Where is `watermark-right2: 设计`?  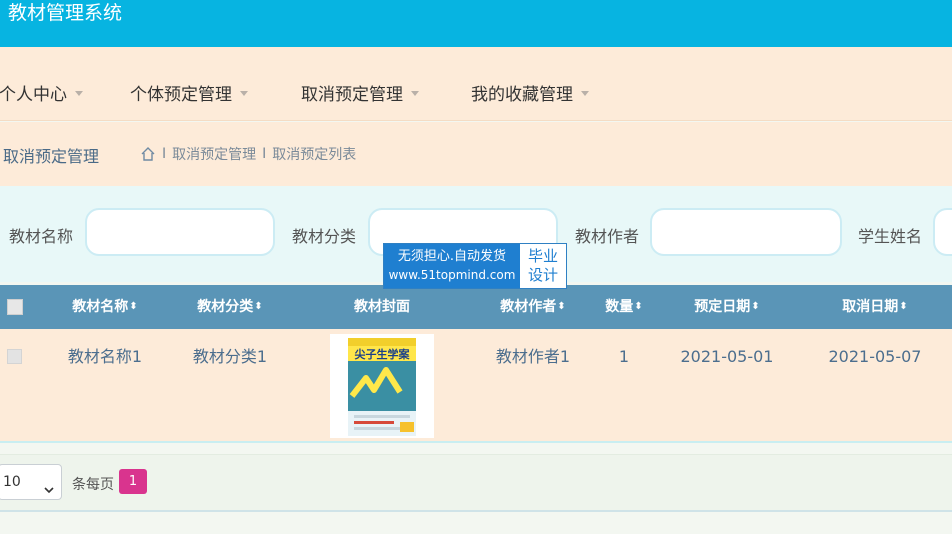
watermark-right2: 设计 is located at coordinates (542, 275).